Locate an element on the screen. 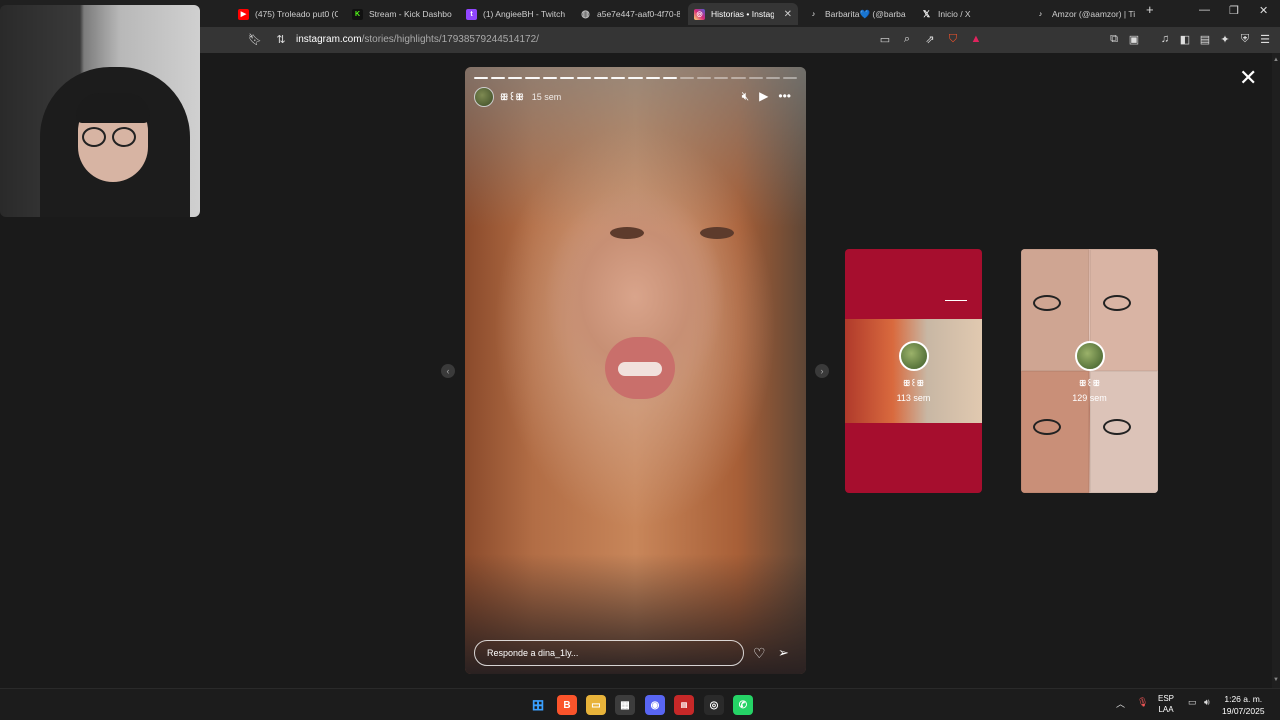 The image size is (1280, 720). tab-title: (1) AngieeBH - Twitch is located at coordinates (524, 14).